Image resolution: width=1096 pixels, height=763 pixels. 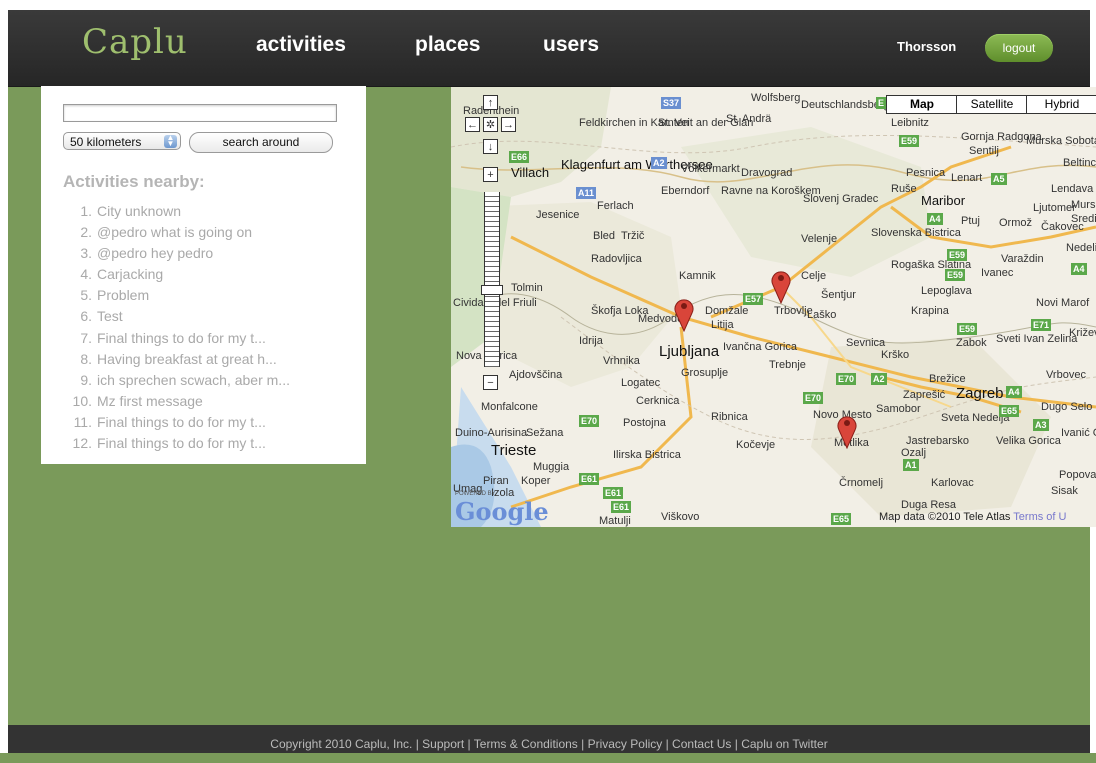 What do you see at coordinates (911, 465) in the screenshot?
I see `road-shield: A1` at bounding box center [911, 465].